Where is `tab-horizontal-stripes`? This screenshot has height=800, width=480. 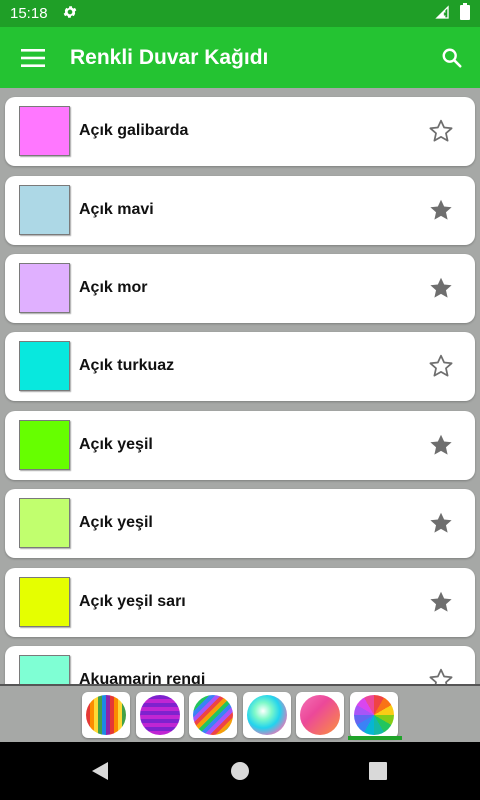
tab-horizontal-stripes is located at coordinates (160, 715).